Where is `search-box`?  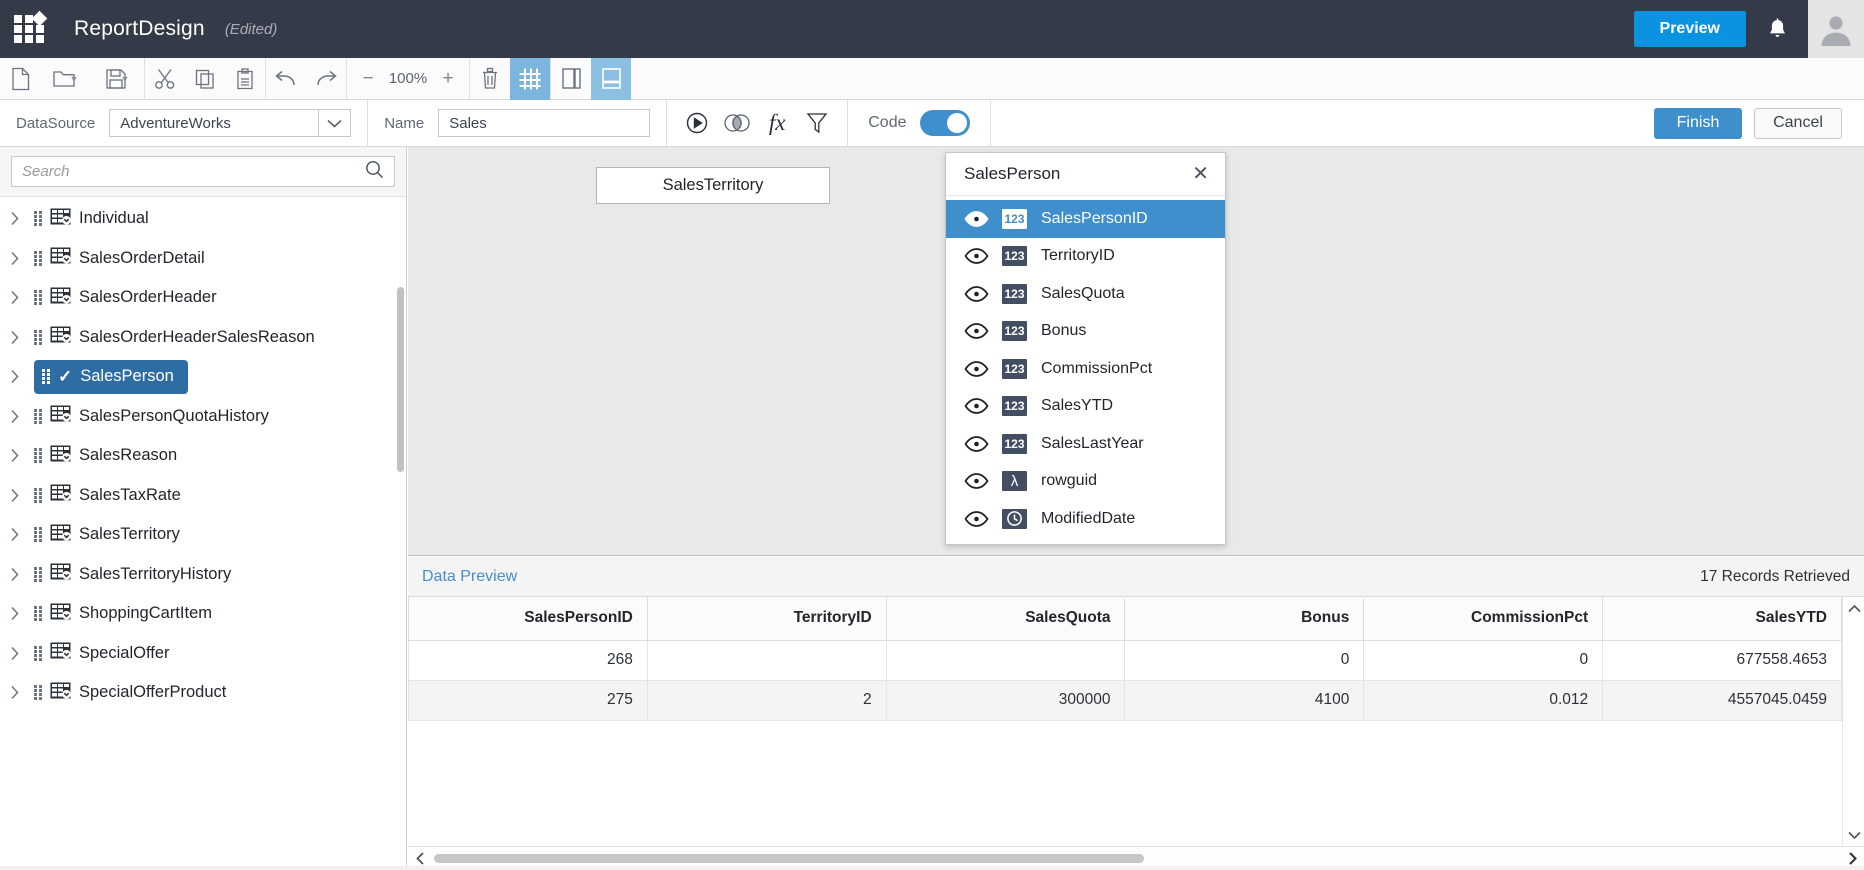 search-box is located at coordinates (203, 171).